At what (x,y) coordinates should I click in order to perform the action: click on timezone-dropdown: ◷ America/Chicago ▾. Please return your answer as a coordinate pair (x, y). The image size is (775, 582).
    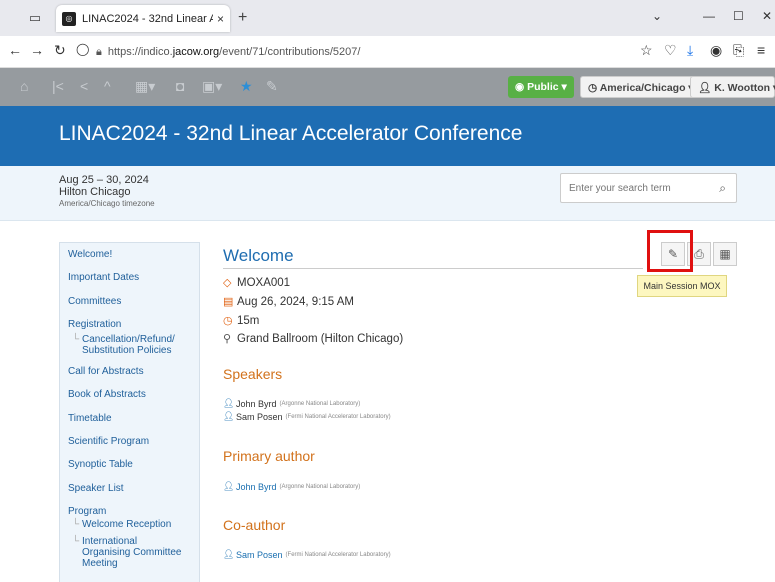
    Looking at the image, I should click on (641, 87).